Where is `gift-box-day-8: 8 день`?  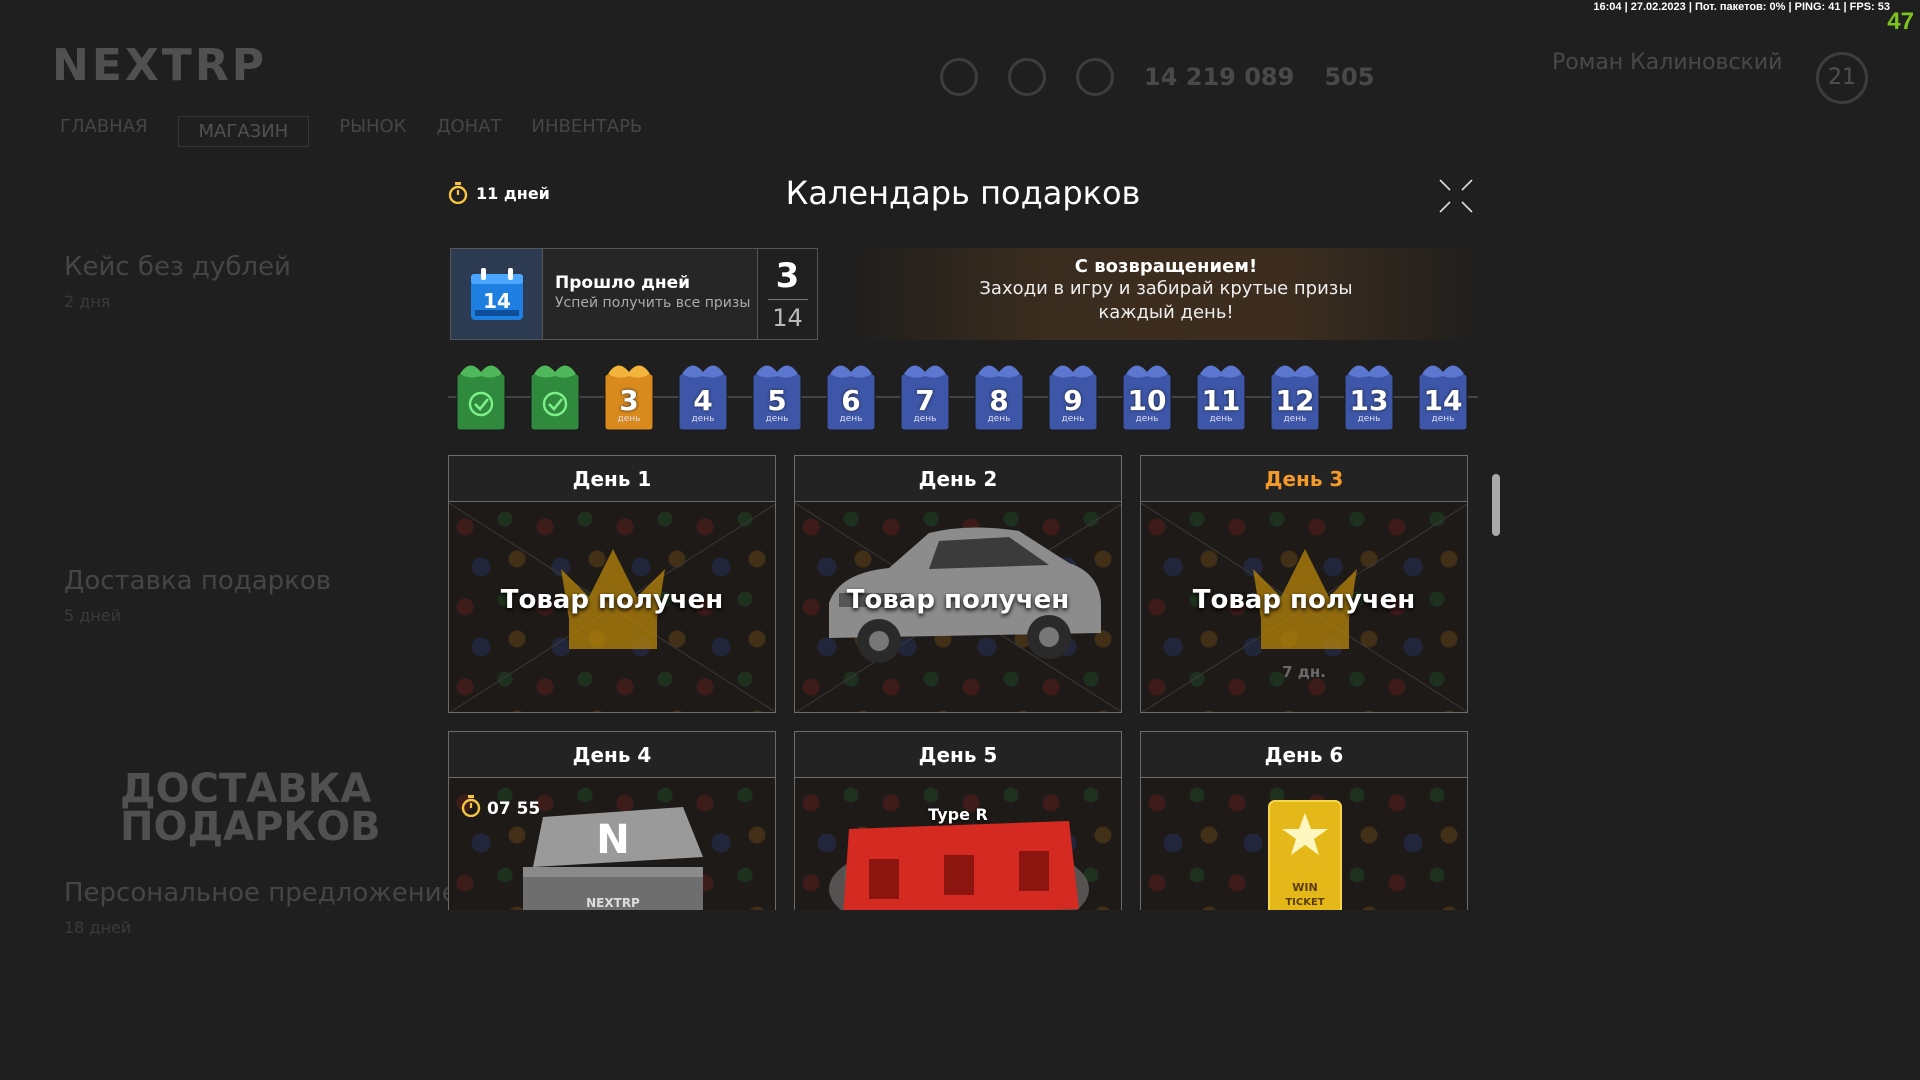 gift-box-day-8: 8 день is located at coordinates (999, 396).